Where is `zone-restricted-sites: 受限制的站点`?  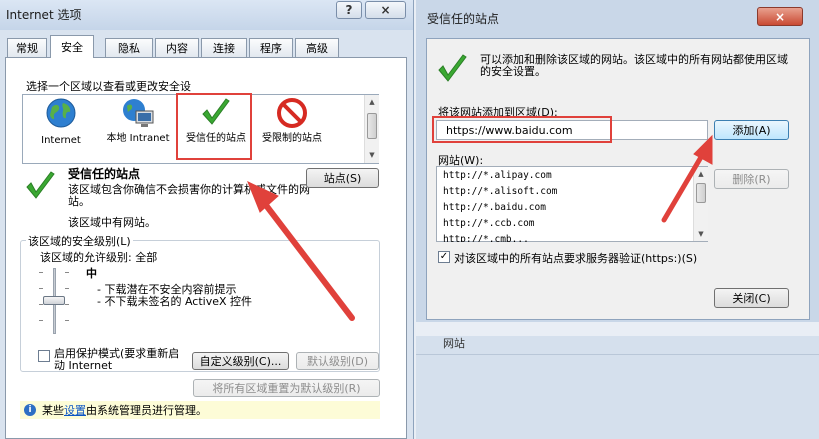 zone-restricted-sites: 受限制的站点 is located at coordinates (292, 128).